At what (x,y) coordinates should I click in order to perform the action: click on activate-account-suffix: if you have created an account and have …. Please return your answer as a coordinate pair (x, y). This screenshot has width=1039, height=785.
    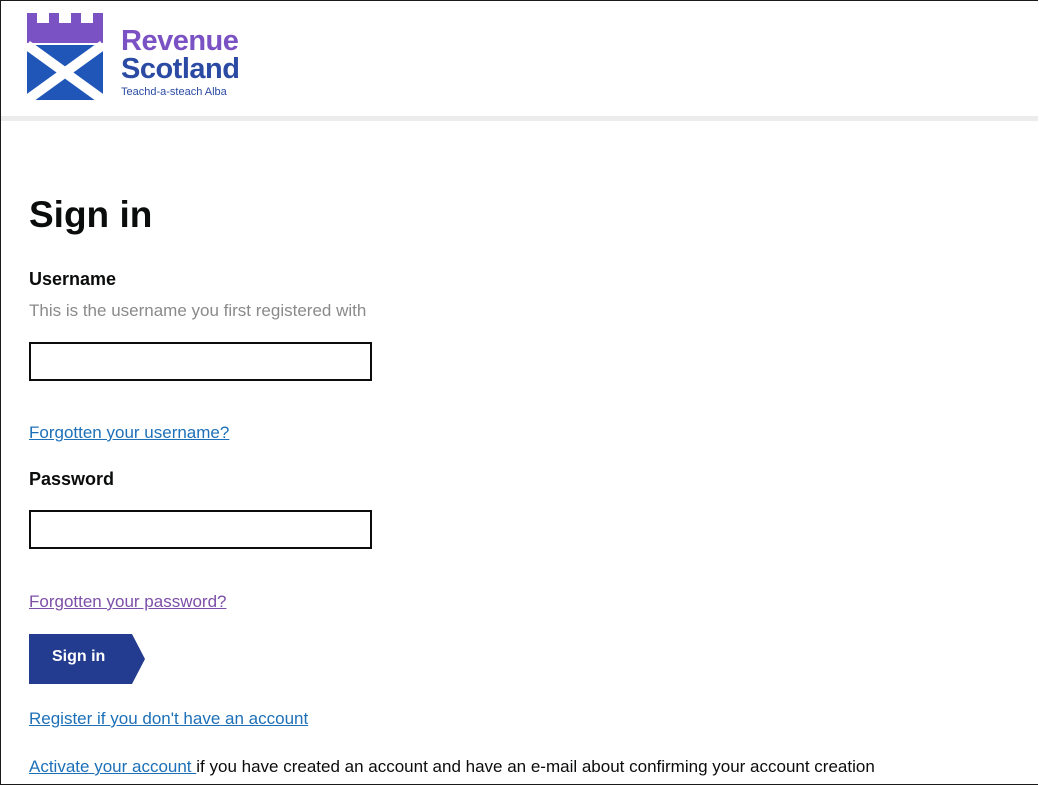
    Looking at the image, I should click on (535, 766).